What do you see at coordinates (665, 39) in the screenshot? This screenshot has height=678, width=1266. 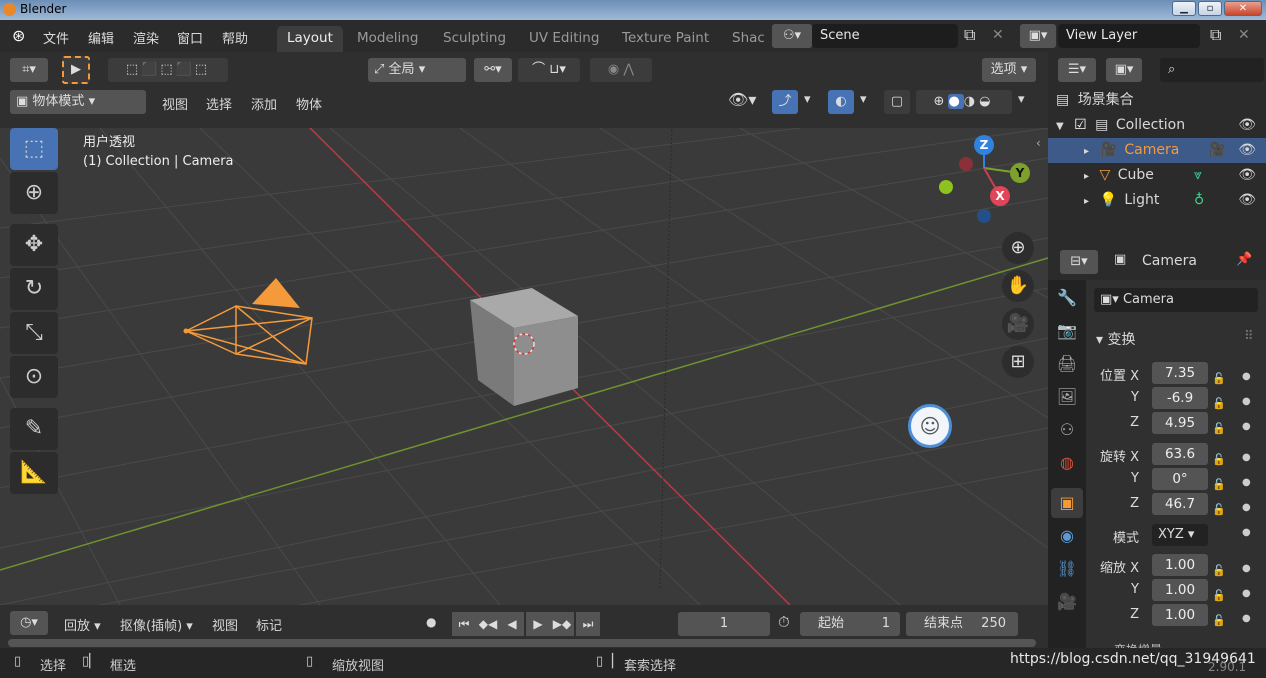 I see `tab-texture-paint: Texture Paint` at bounding box center [665, 39].